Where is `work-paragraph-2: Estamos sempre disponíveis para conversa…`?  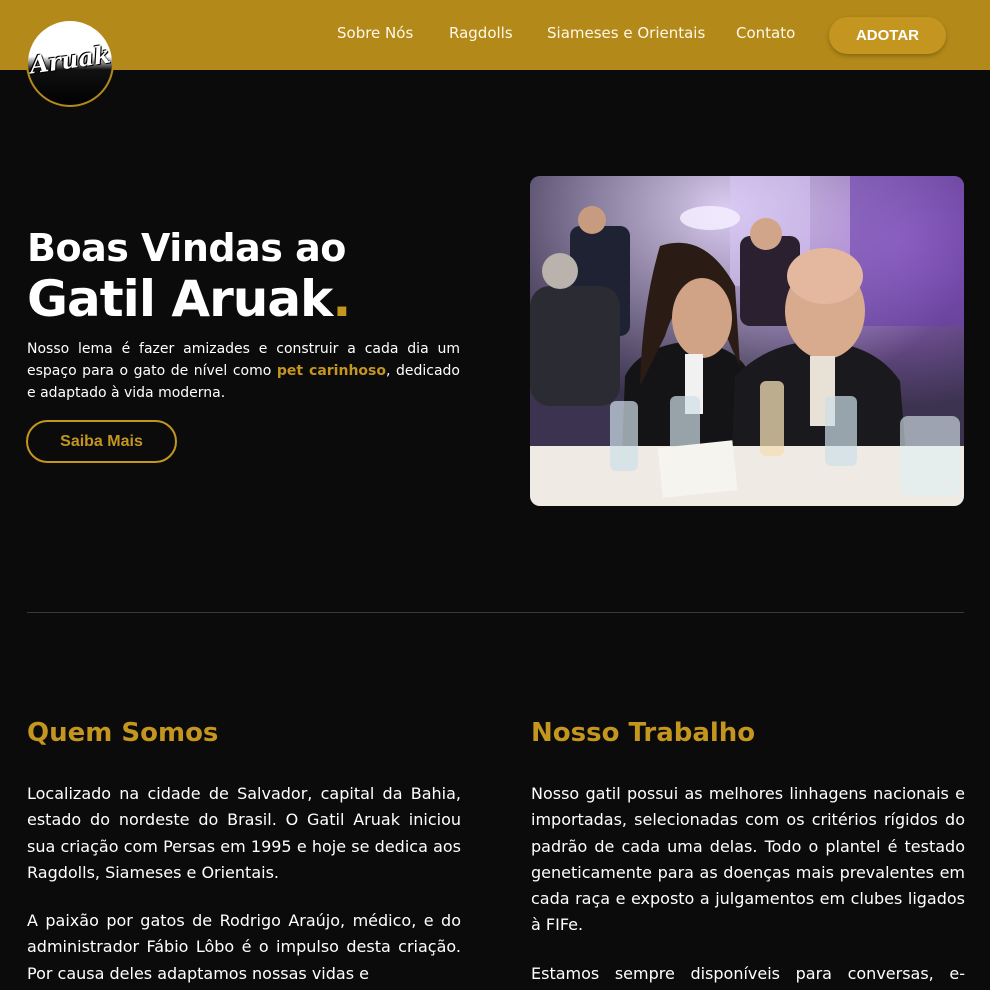 work-paragraph-2: Estamos sempre disponíveis para conversa… is located at coordinates (748, 973).